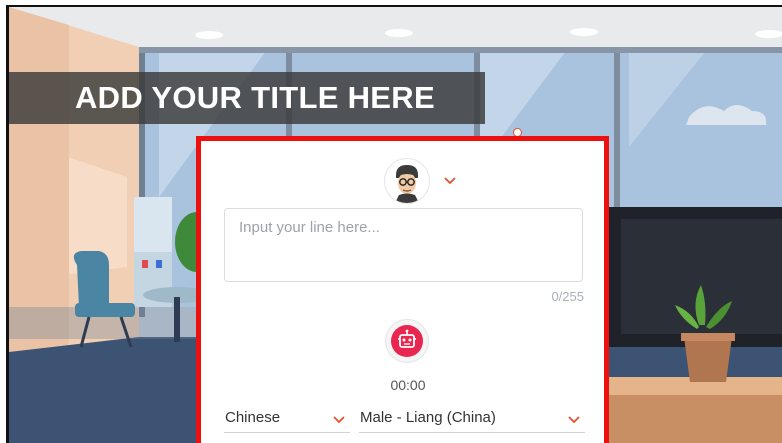 The height and width of the screenshot is (443, 782). I want to click on character-avatar-icon, so click(407, 181).